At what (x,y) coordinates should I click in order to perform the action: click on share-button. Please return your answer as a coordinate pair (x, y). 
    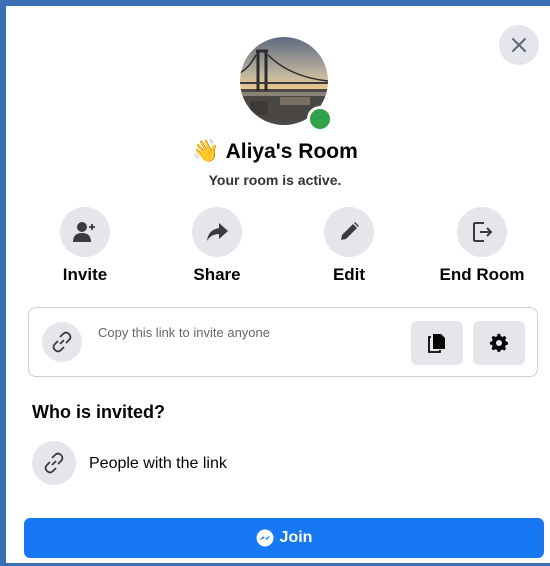
    Looking at the image, I should click on (217, 232).